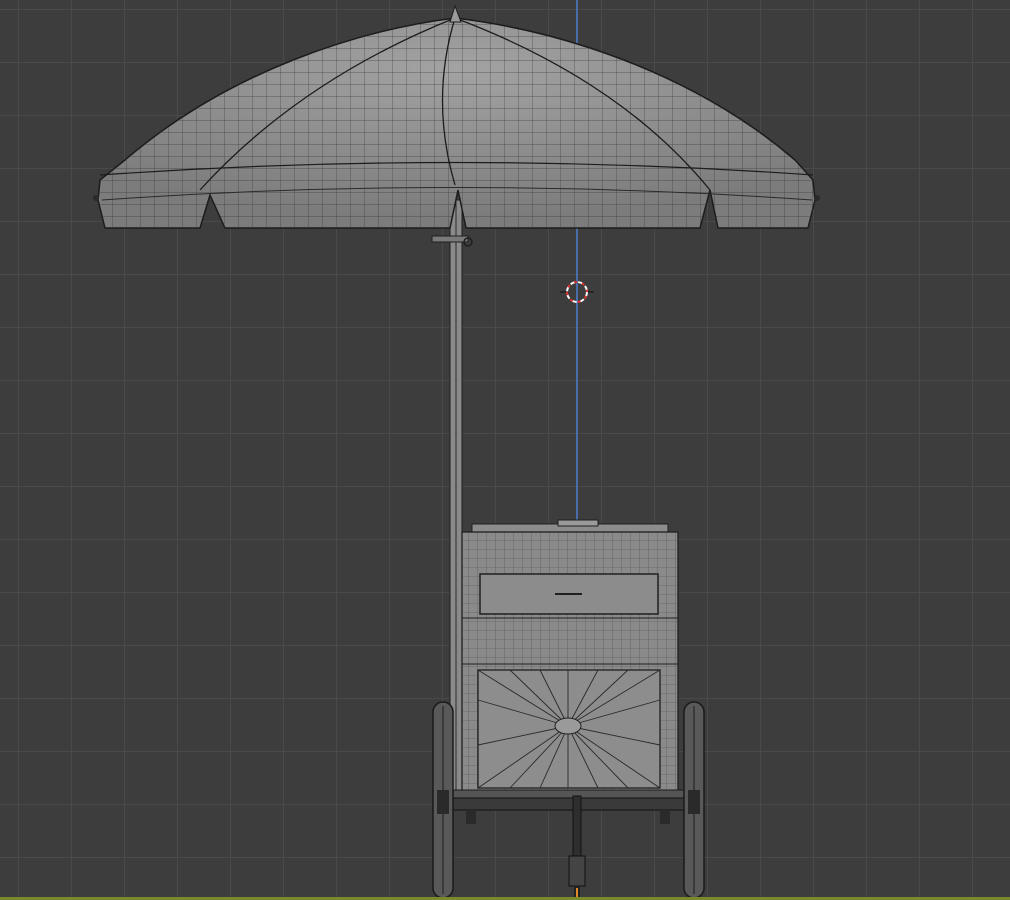  I want to click on cart-body, so click(570, 671).